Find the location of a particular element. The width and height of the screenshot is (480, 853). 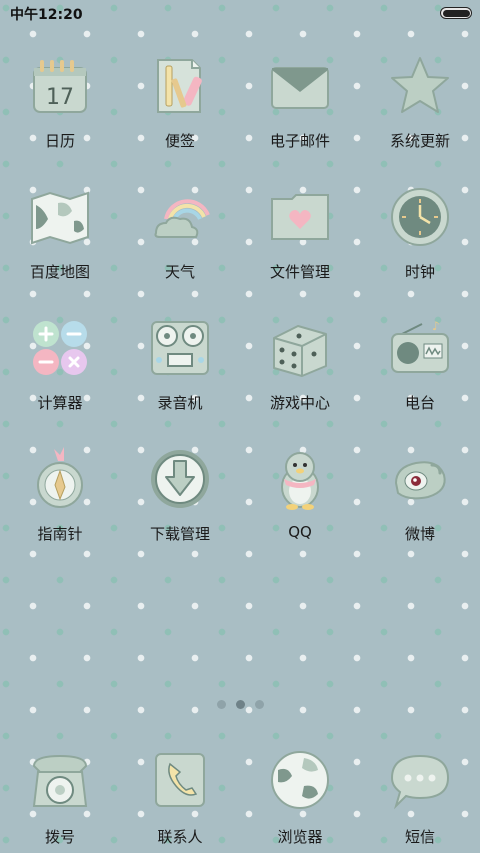

mail-icon is located at coordinates (300, 86).